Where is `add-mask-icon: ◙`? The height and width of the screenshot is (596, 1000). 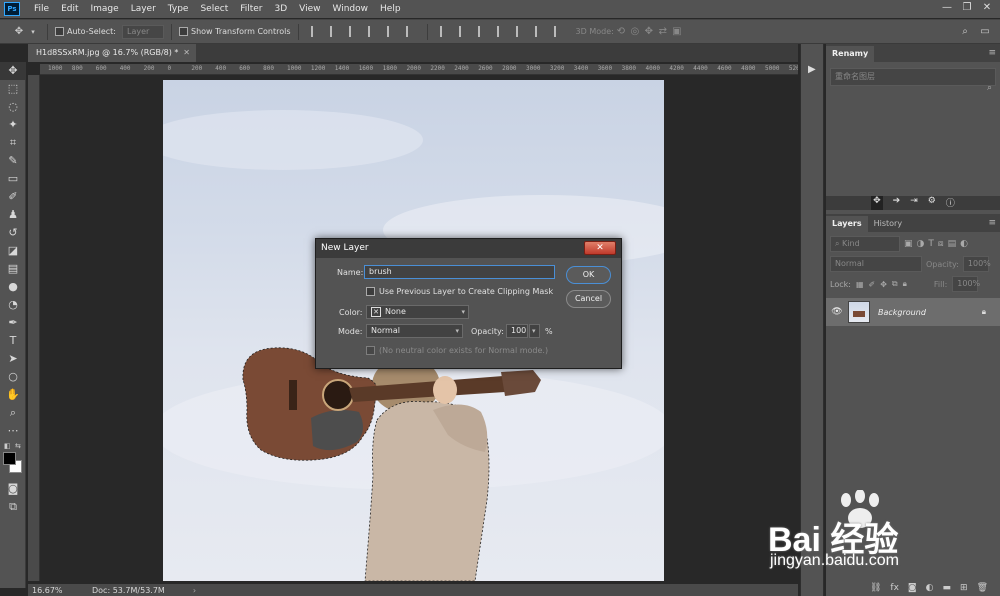
add-mask-icon: ◙ is located at coordinates (912, 588).